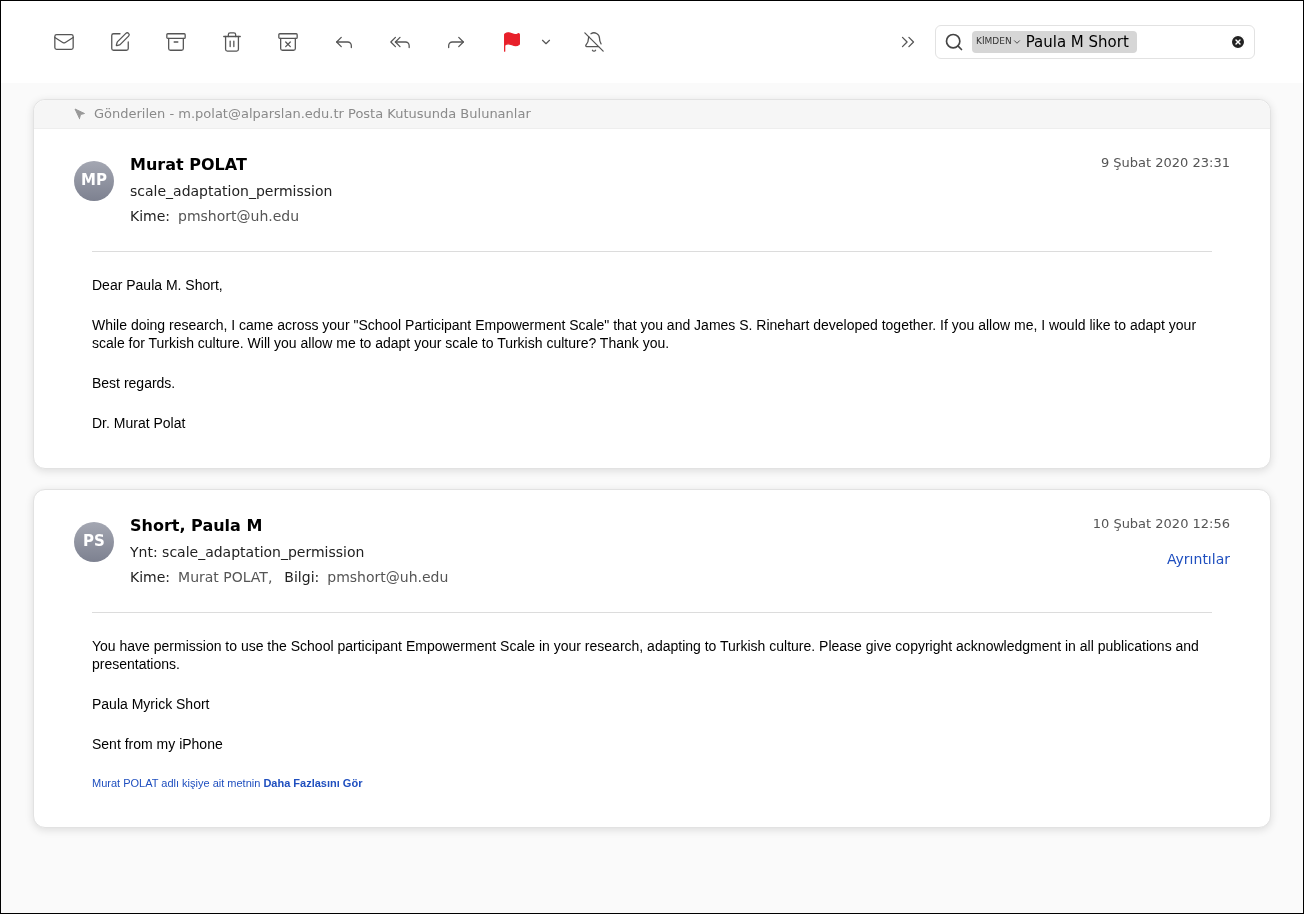 The height and width of the screenshot is (914, 1304). I want to click on avatar: PS, so click(94, 541).